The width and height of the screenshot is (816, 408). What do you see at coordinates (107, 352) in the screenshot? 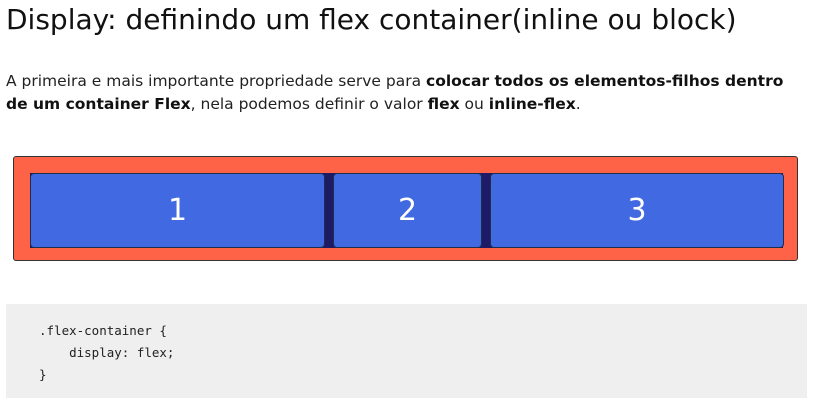
I see `code-line: display: flex;` at bounding box center [107, 352].